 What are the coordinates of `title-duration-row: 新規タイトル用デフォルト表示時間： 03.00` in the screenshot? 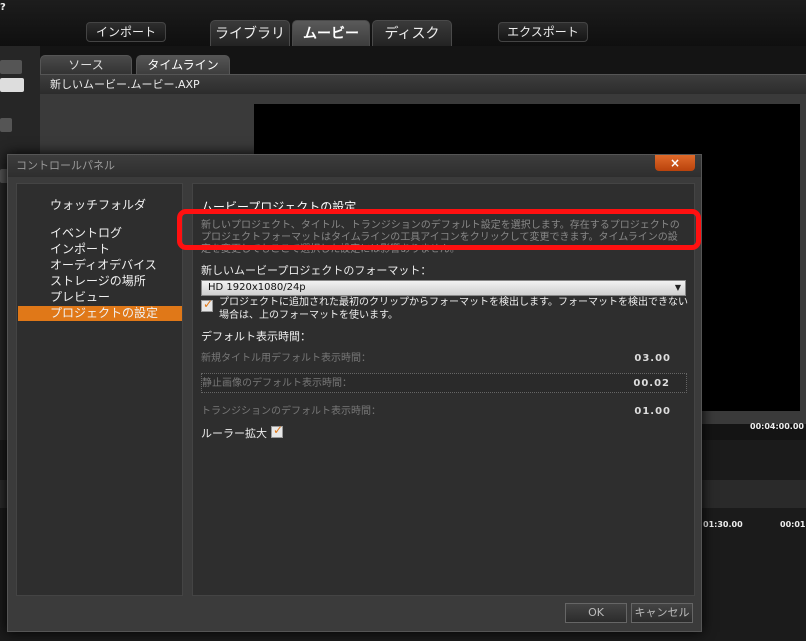 It's located at (444, 359).